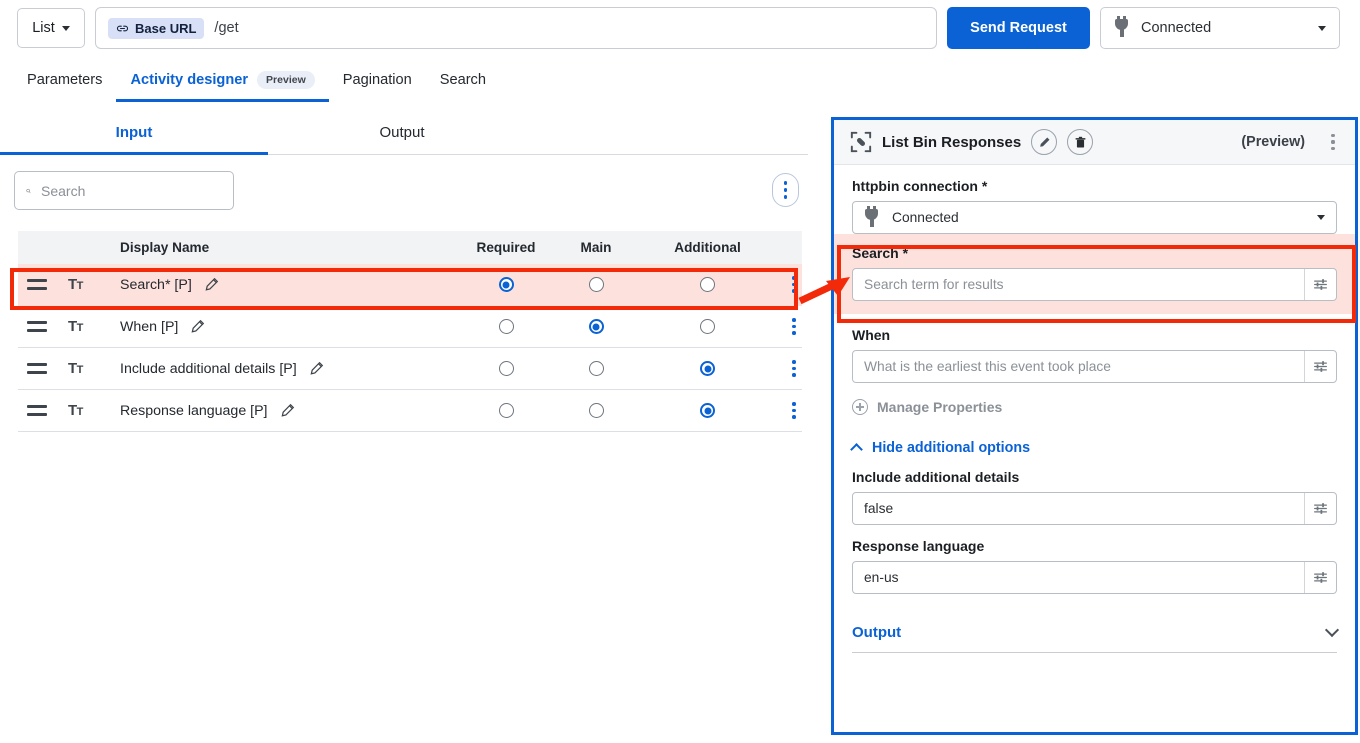 The height and width of the screenshot is (743, 1360). I want to click on table-row: TT Search* [P], so click(410, 285).